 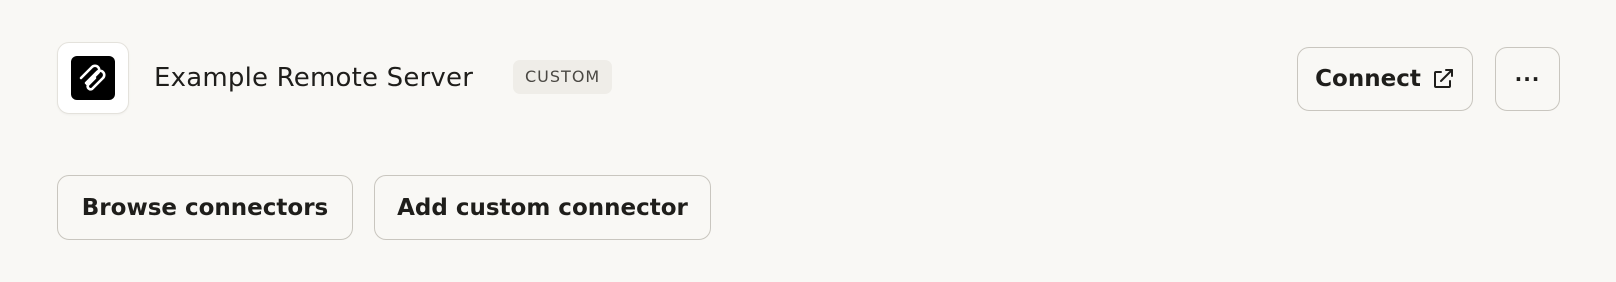 What do you see at coordinates (1443, 79) in the screenshot?
I see `external-link-icon` at bounding box center [1443, 79].